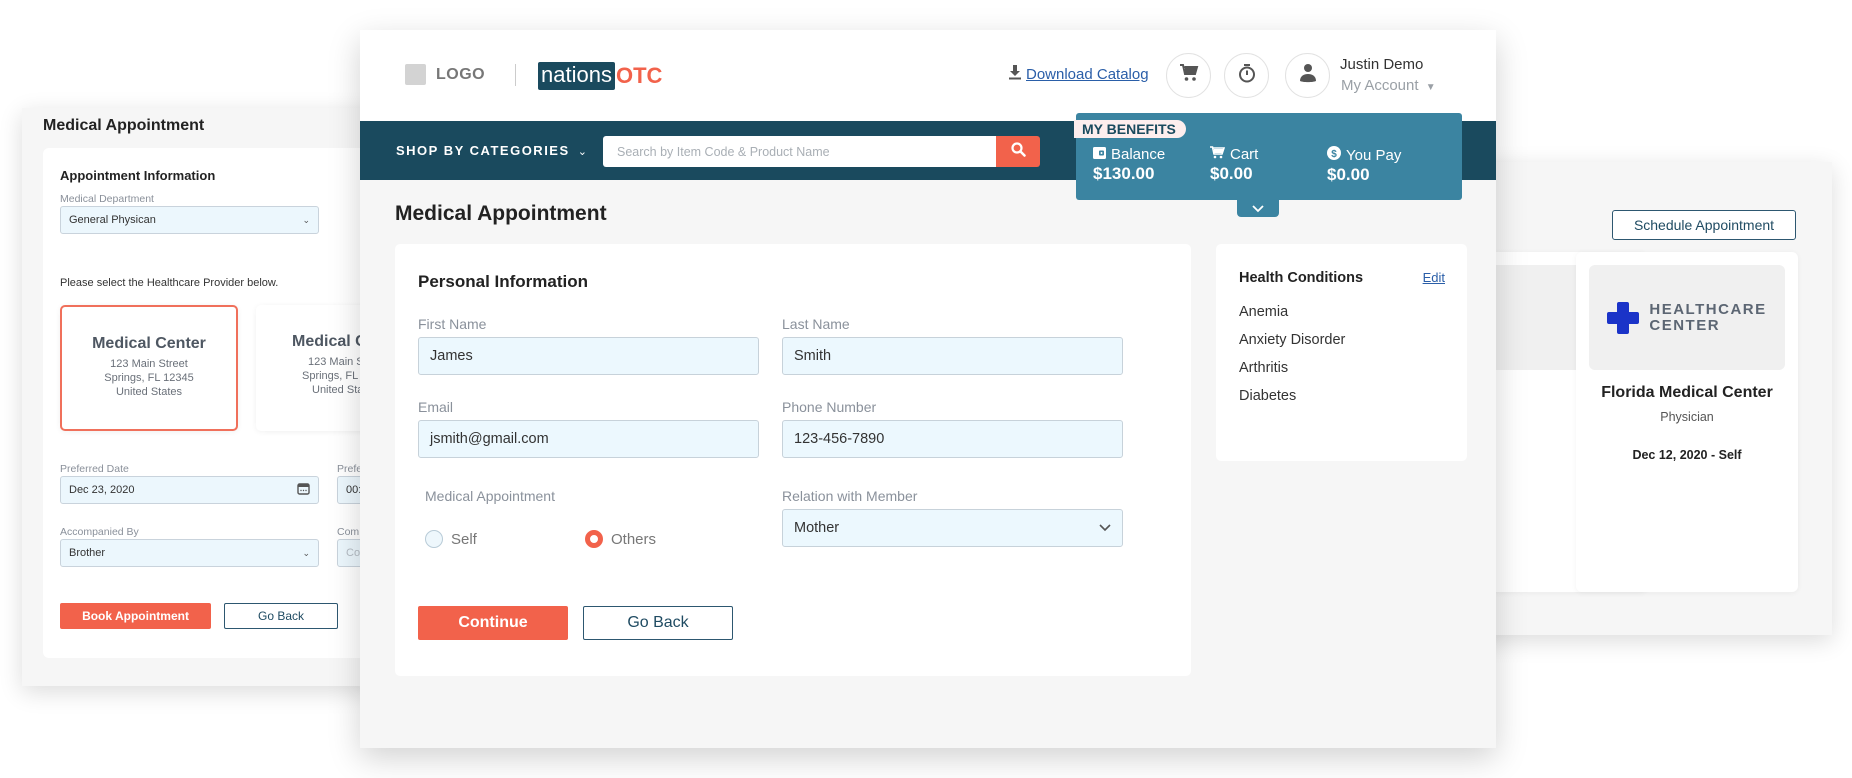 This screenshot has width=1852, height=778. What do you see at coordinates (434, 539) in the screenshot?
I see `radio-button-unchecked` at bounding box center [434, 539].